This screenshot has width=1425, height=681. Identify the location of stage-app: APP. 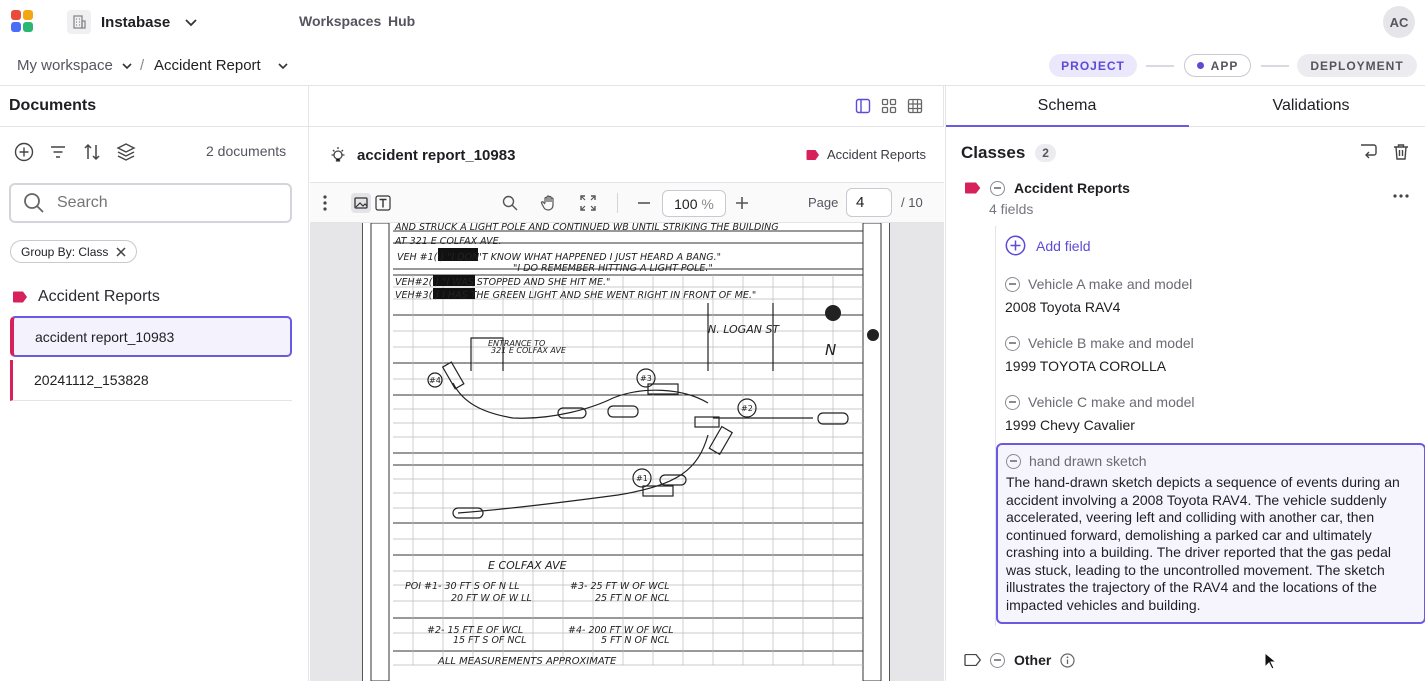
(1217, 65).